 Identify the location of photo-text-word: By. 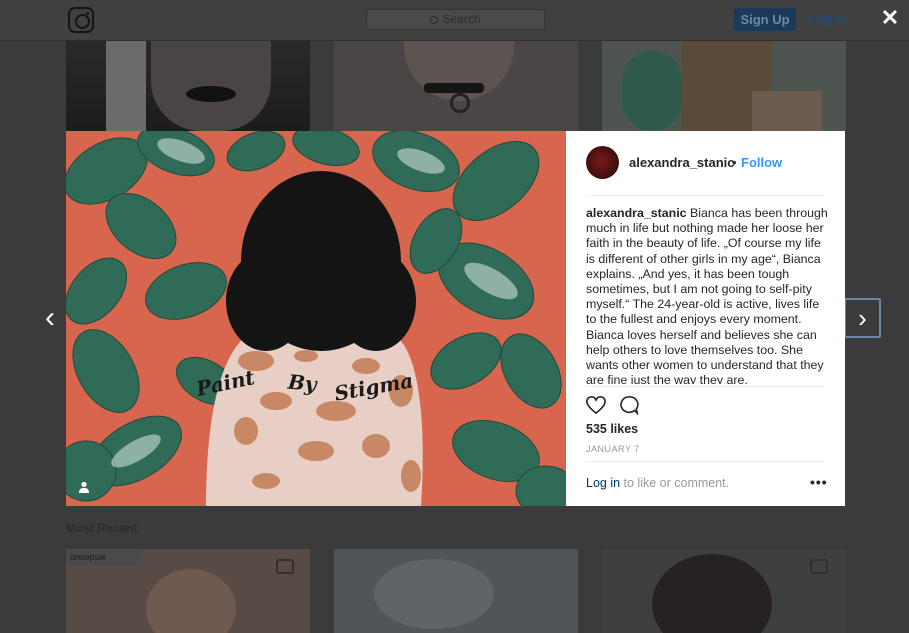
(302, 383).